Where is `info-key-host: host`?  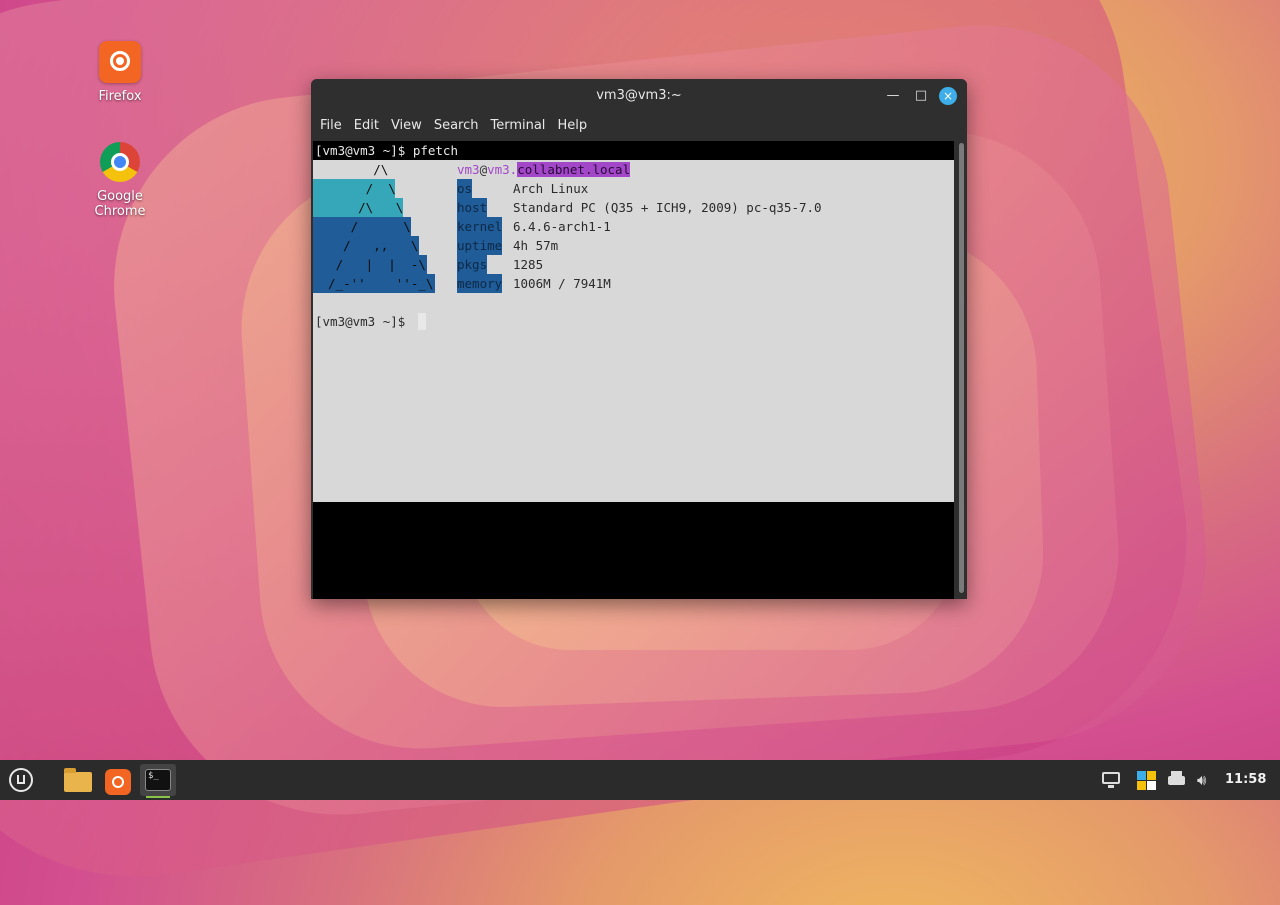 info-key-host: host is located at coordinates (472, 207).